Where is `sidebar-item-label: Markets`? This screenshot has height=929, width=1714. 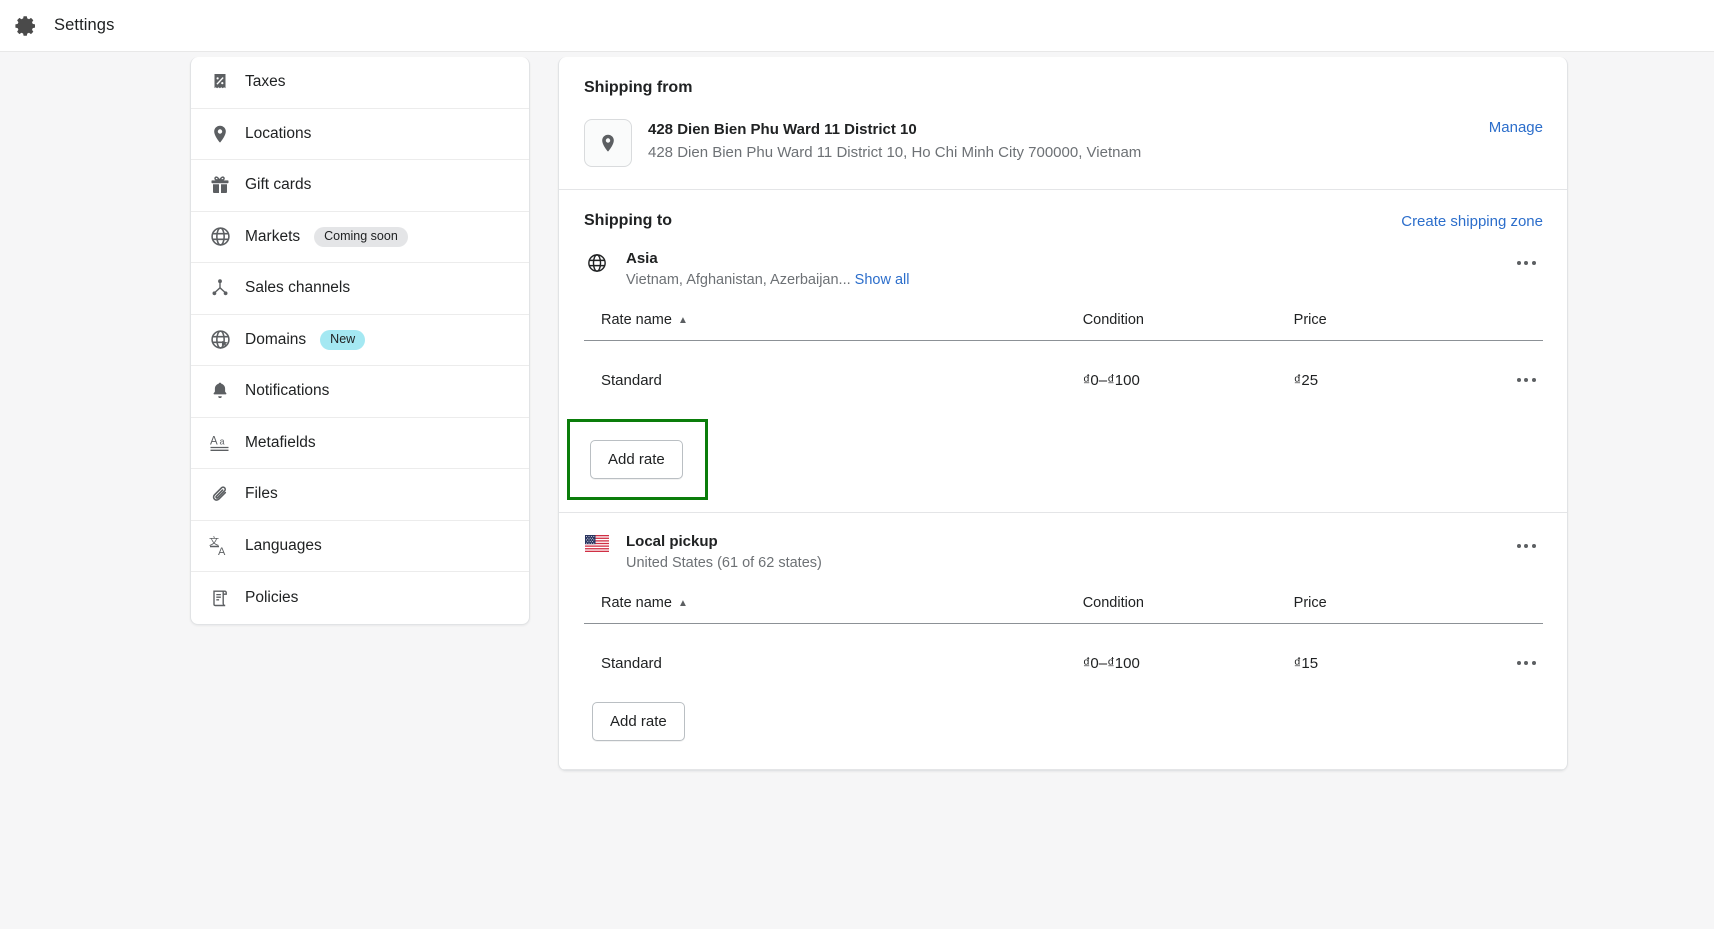
sidebar-item-label: Markets is located at coordinates (273, 236).